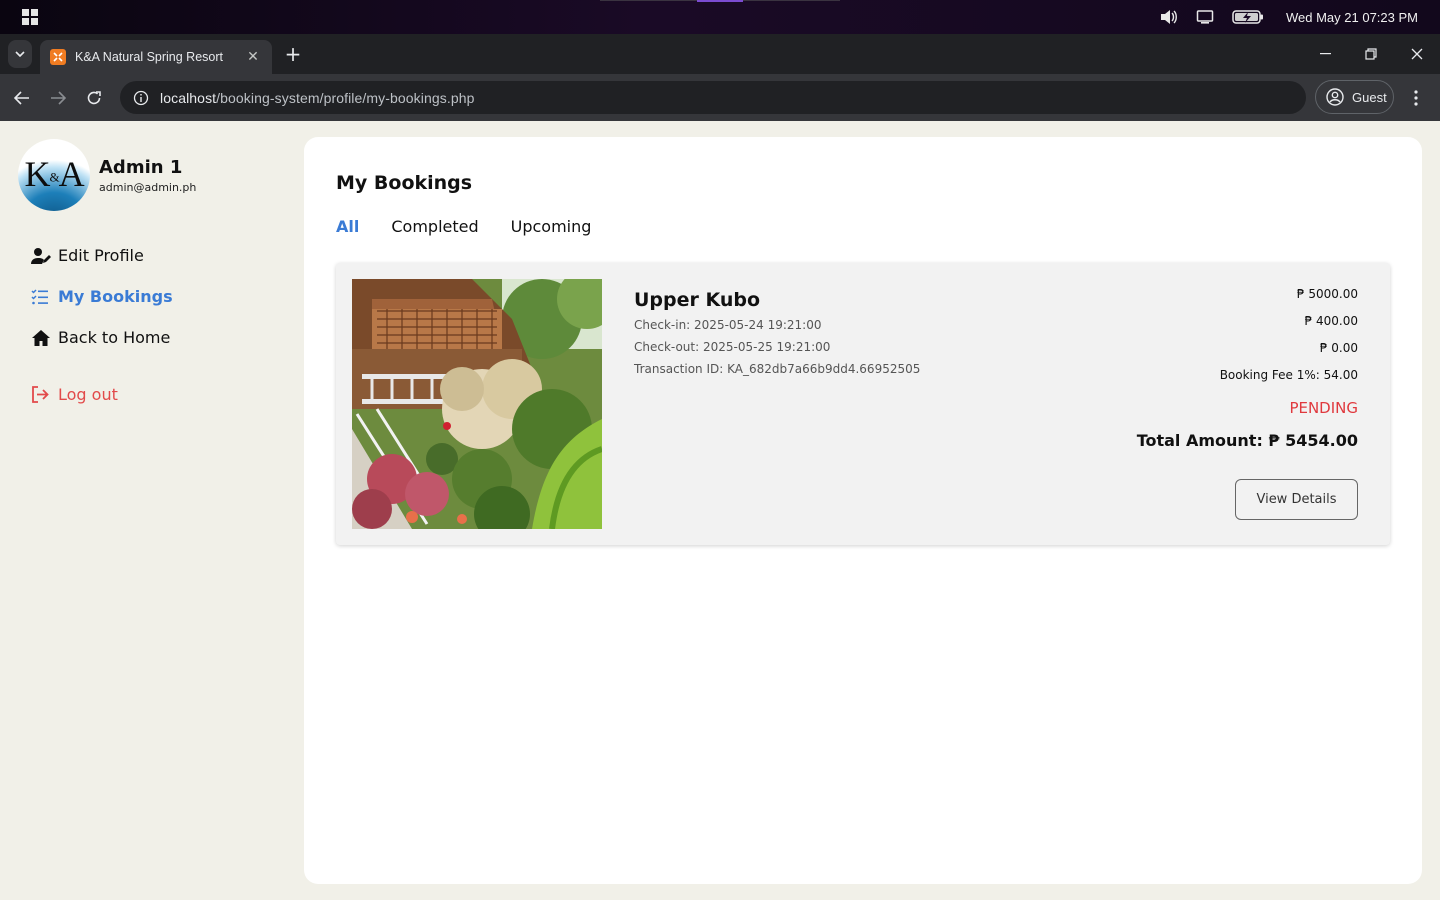 This screenshot has width=1440, height=900. What do you see at coordinates (22, 98) in the screenshot?
I see `back-icon` at bounding box center [22, 98].